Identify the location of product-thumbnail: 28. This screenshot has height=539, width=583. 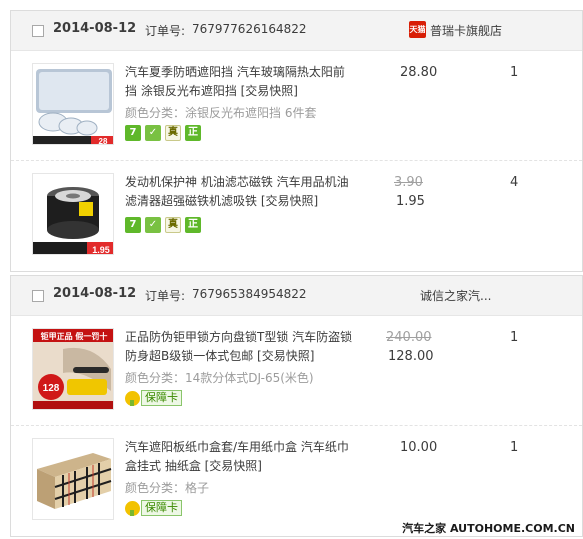
(73, 104).